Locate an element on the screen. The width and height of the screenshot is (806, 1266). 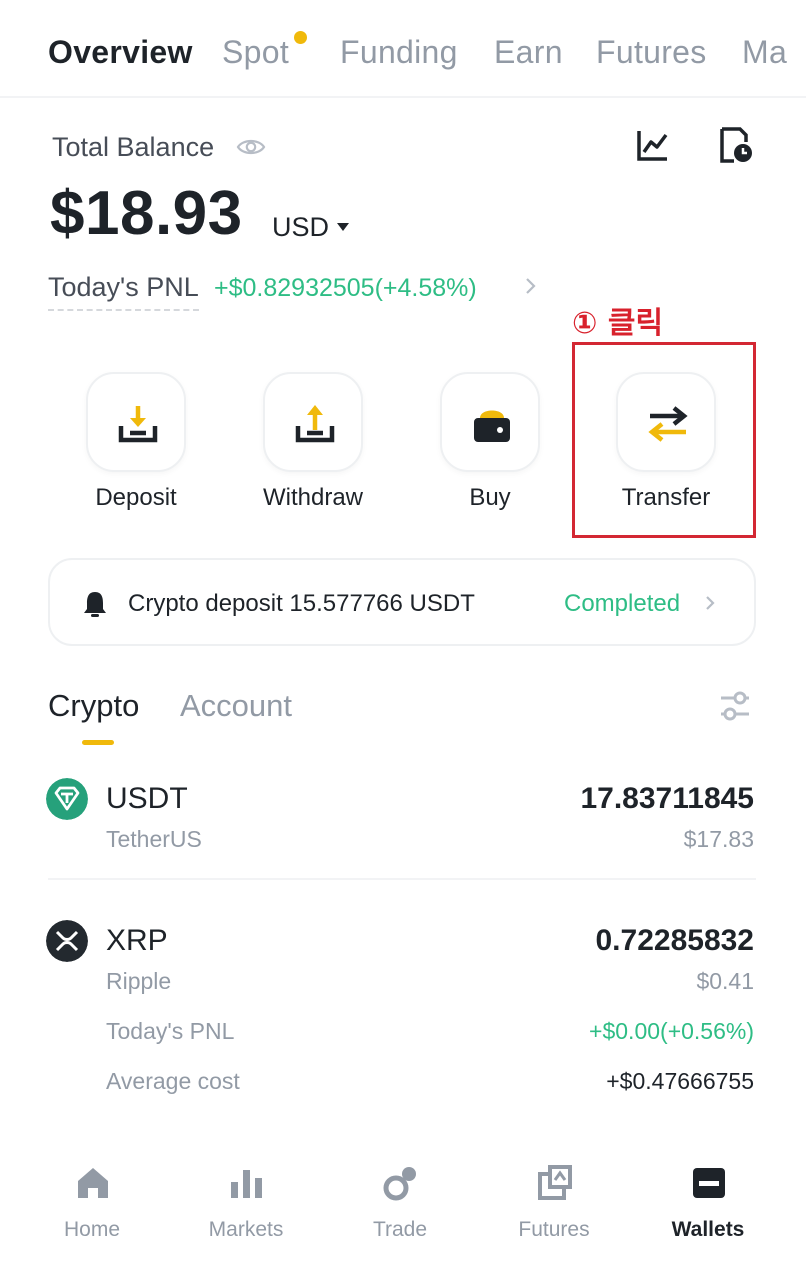
deposit-notice-card: Crypto deposit 15.577766 USDT Completed is located at coordinates (402, 602).